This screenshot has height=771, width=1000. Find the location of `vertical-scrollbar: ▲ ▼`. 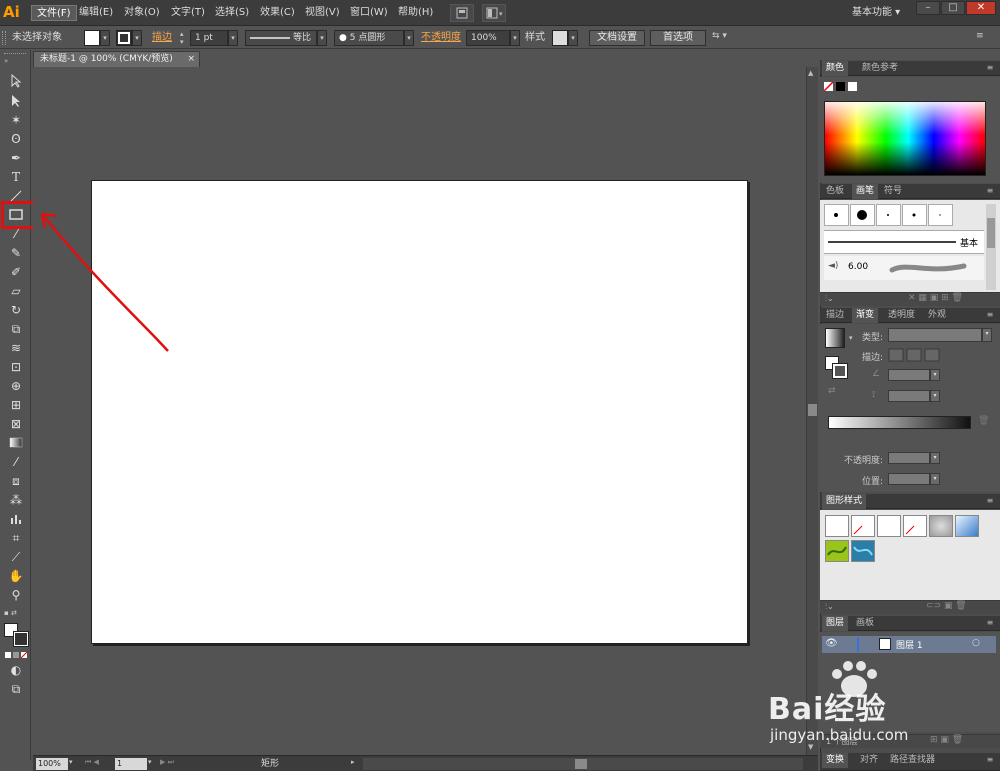

vertical-scrollbar: ▲ ▼ is located at coordinates (812, 411).